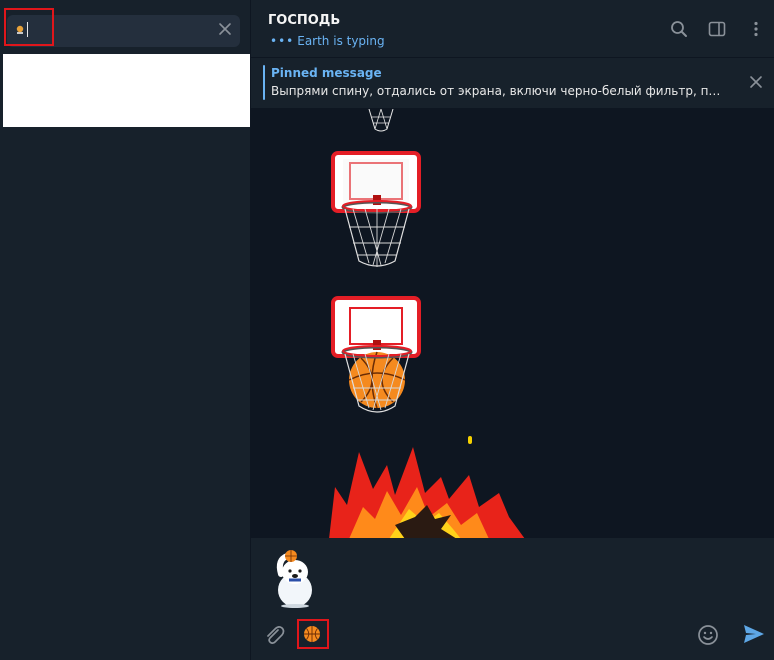 The width and height of the screenshot is (774, 660). I want to click on typing-status: ••• Earth is typing, so click(327, 41).